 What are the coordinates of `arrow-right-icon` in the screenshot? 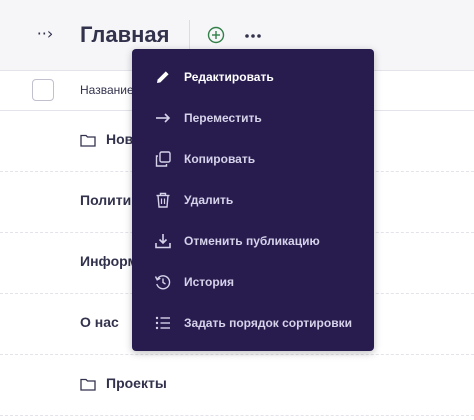 It's located at (163, 118).